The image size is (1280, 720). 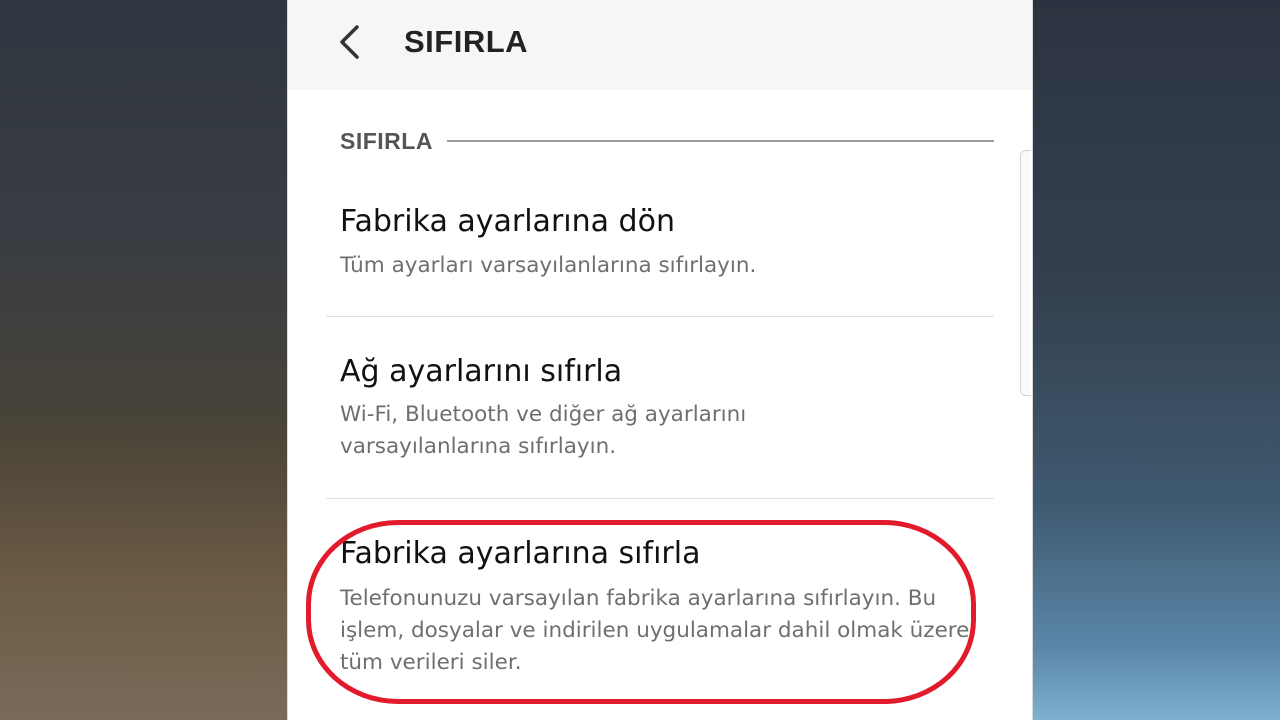 I want to click on section-divider, so click(x=720, y=141).